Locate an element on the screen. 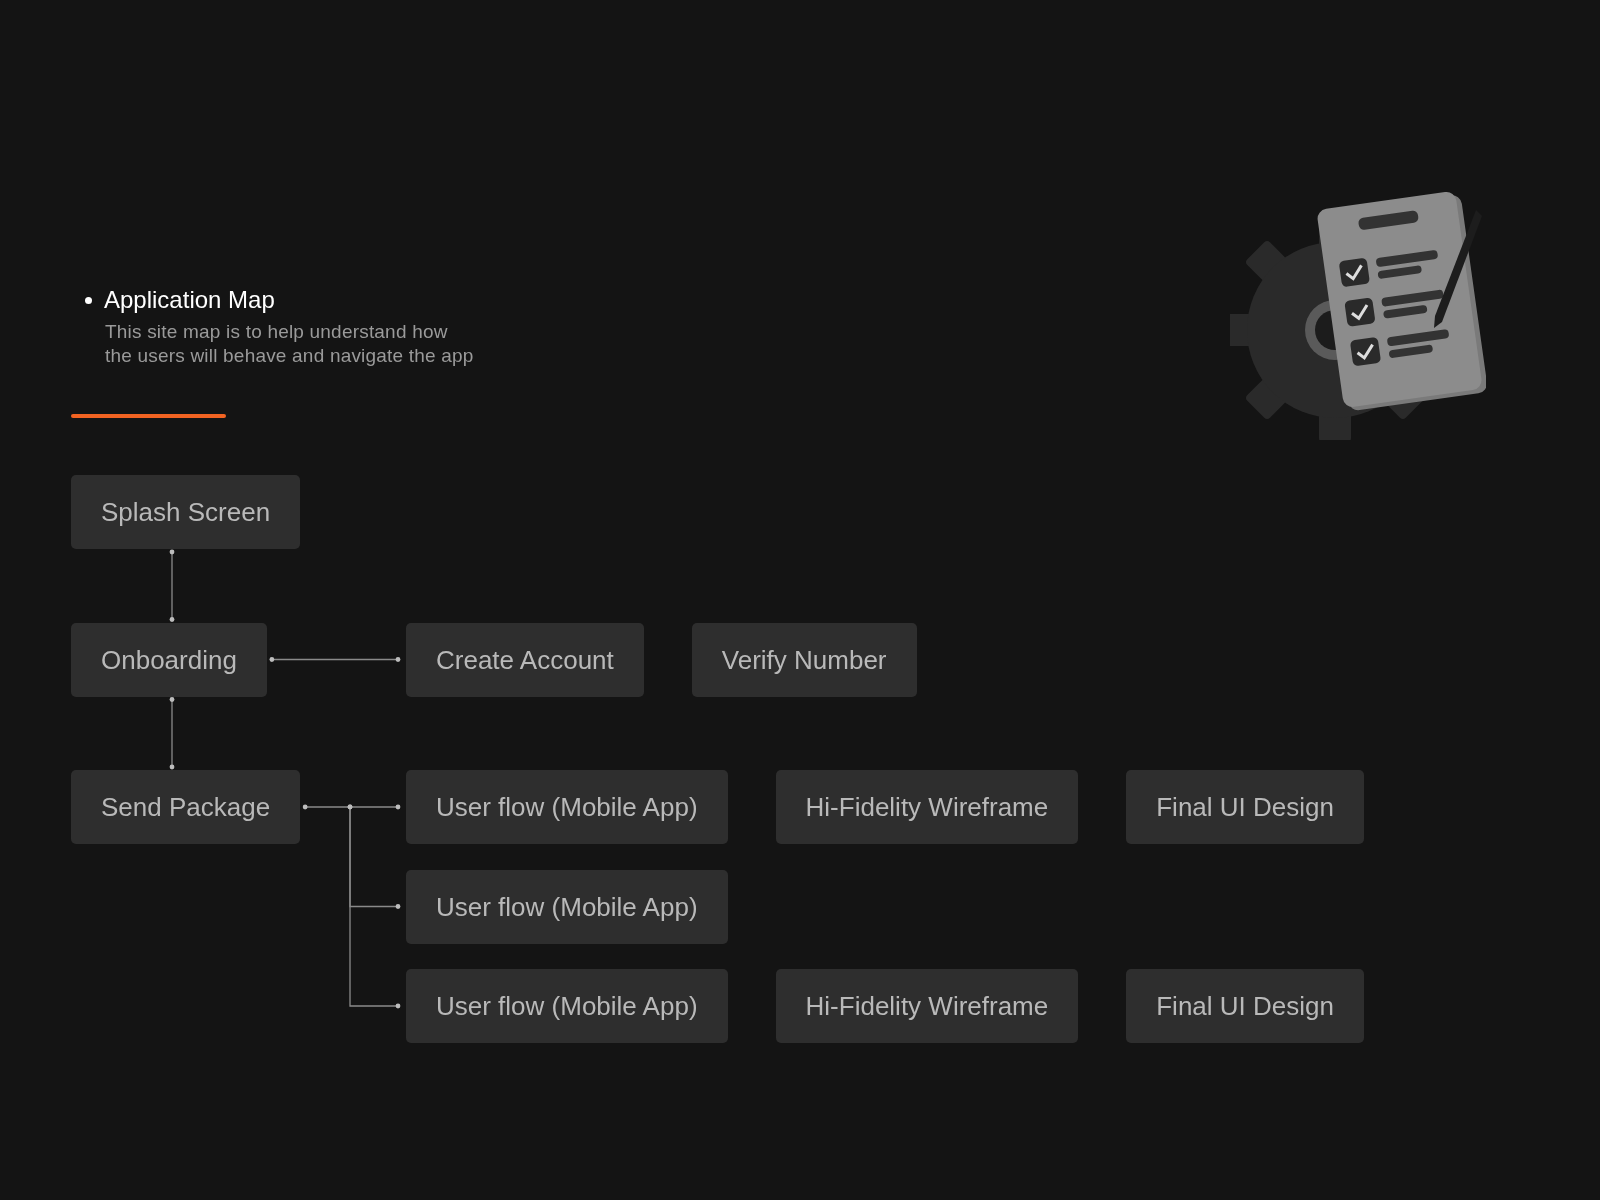 The width and height of the screenshot is (1600, 1200). sitemap-node: Splash Screen is located at coordinates (186, 512).